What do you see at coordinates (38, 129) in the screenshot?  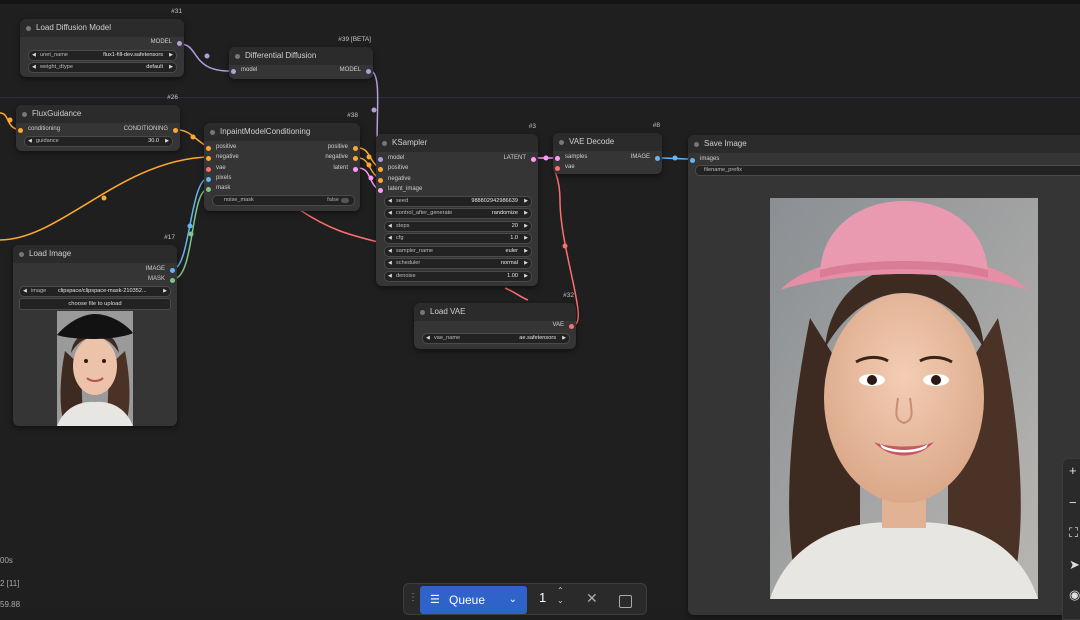 I see `input-conditioning: conditioning` at bounding box center [38, 129].